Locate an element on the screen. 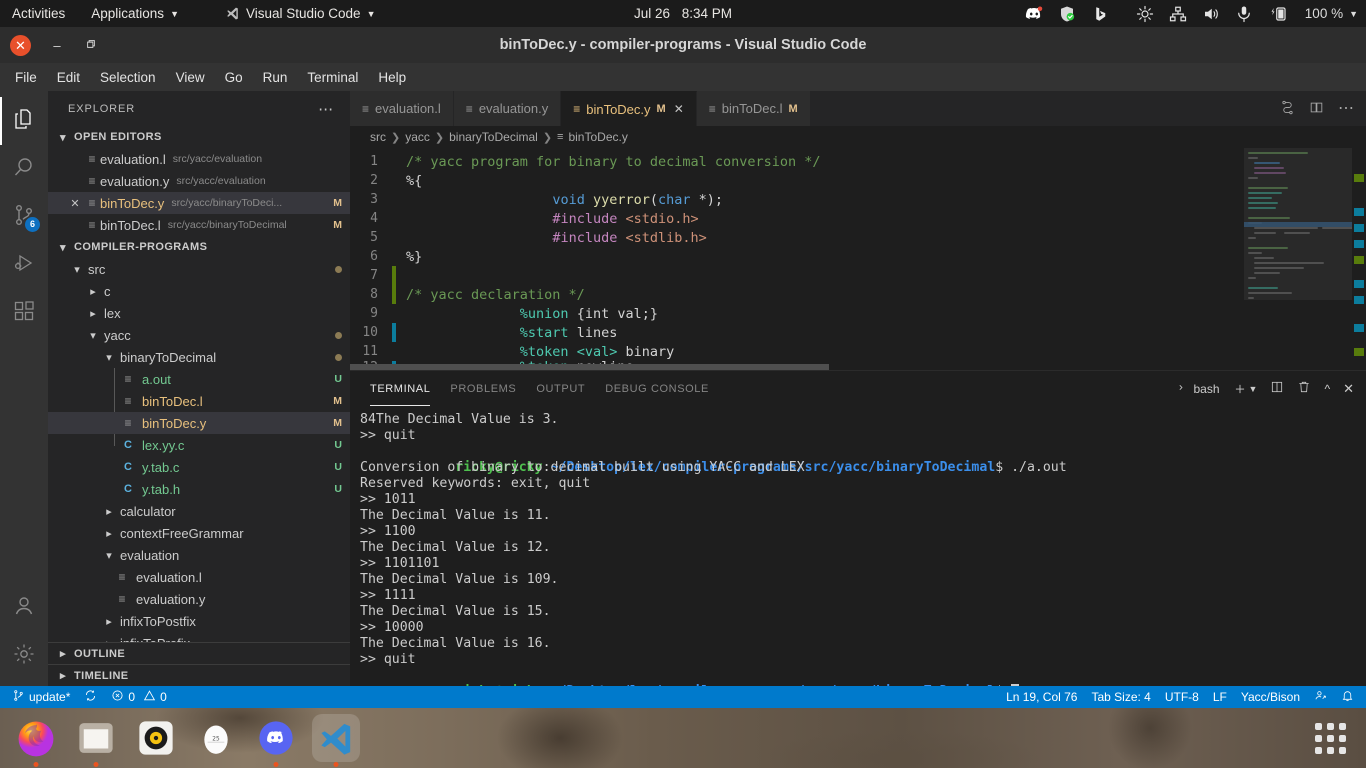 Image resolution: width=1366 pixels, height=768 pixels. window-minimize-button: – is located at coordinates (57, 45).